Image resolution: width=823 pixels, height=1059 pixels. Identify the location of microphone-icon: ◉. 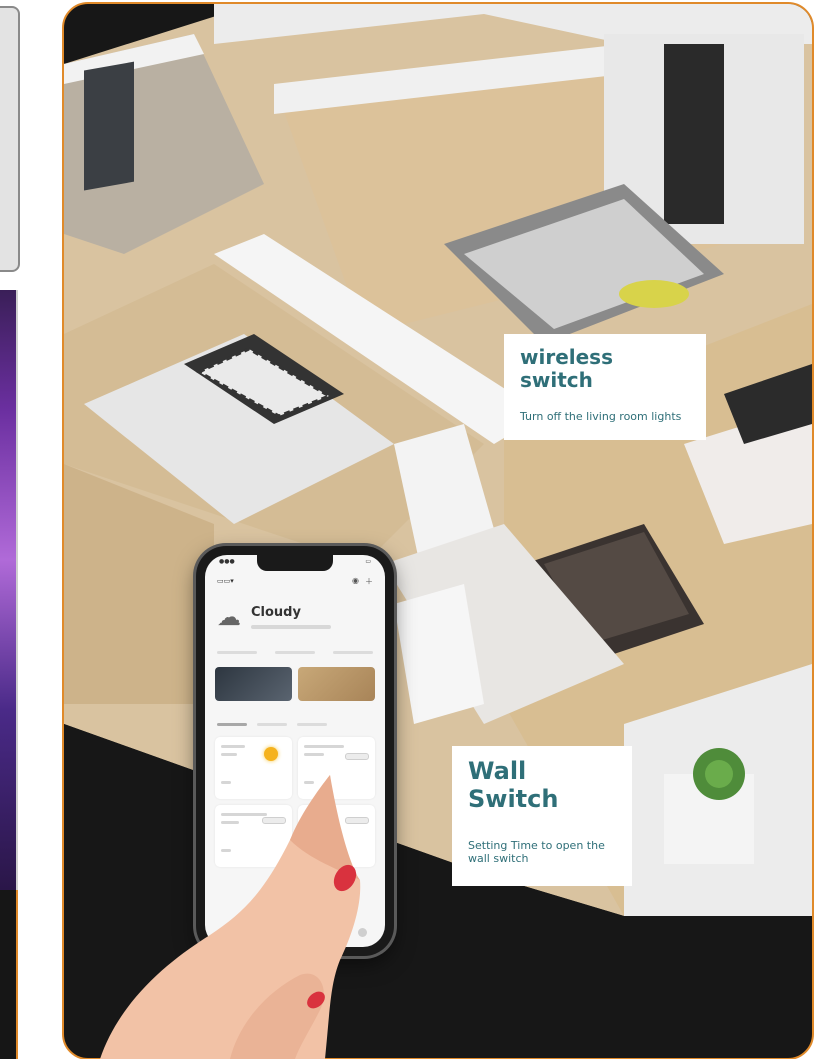
(355, 581).